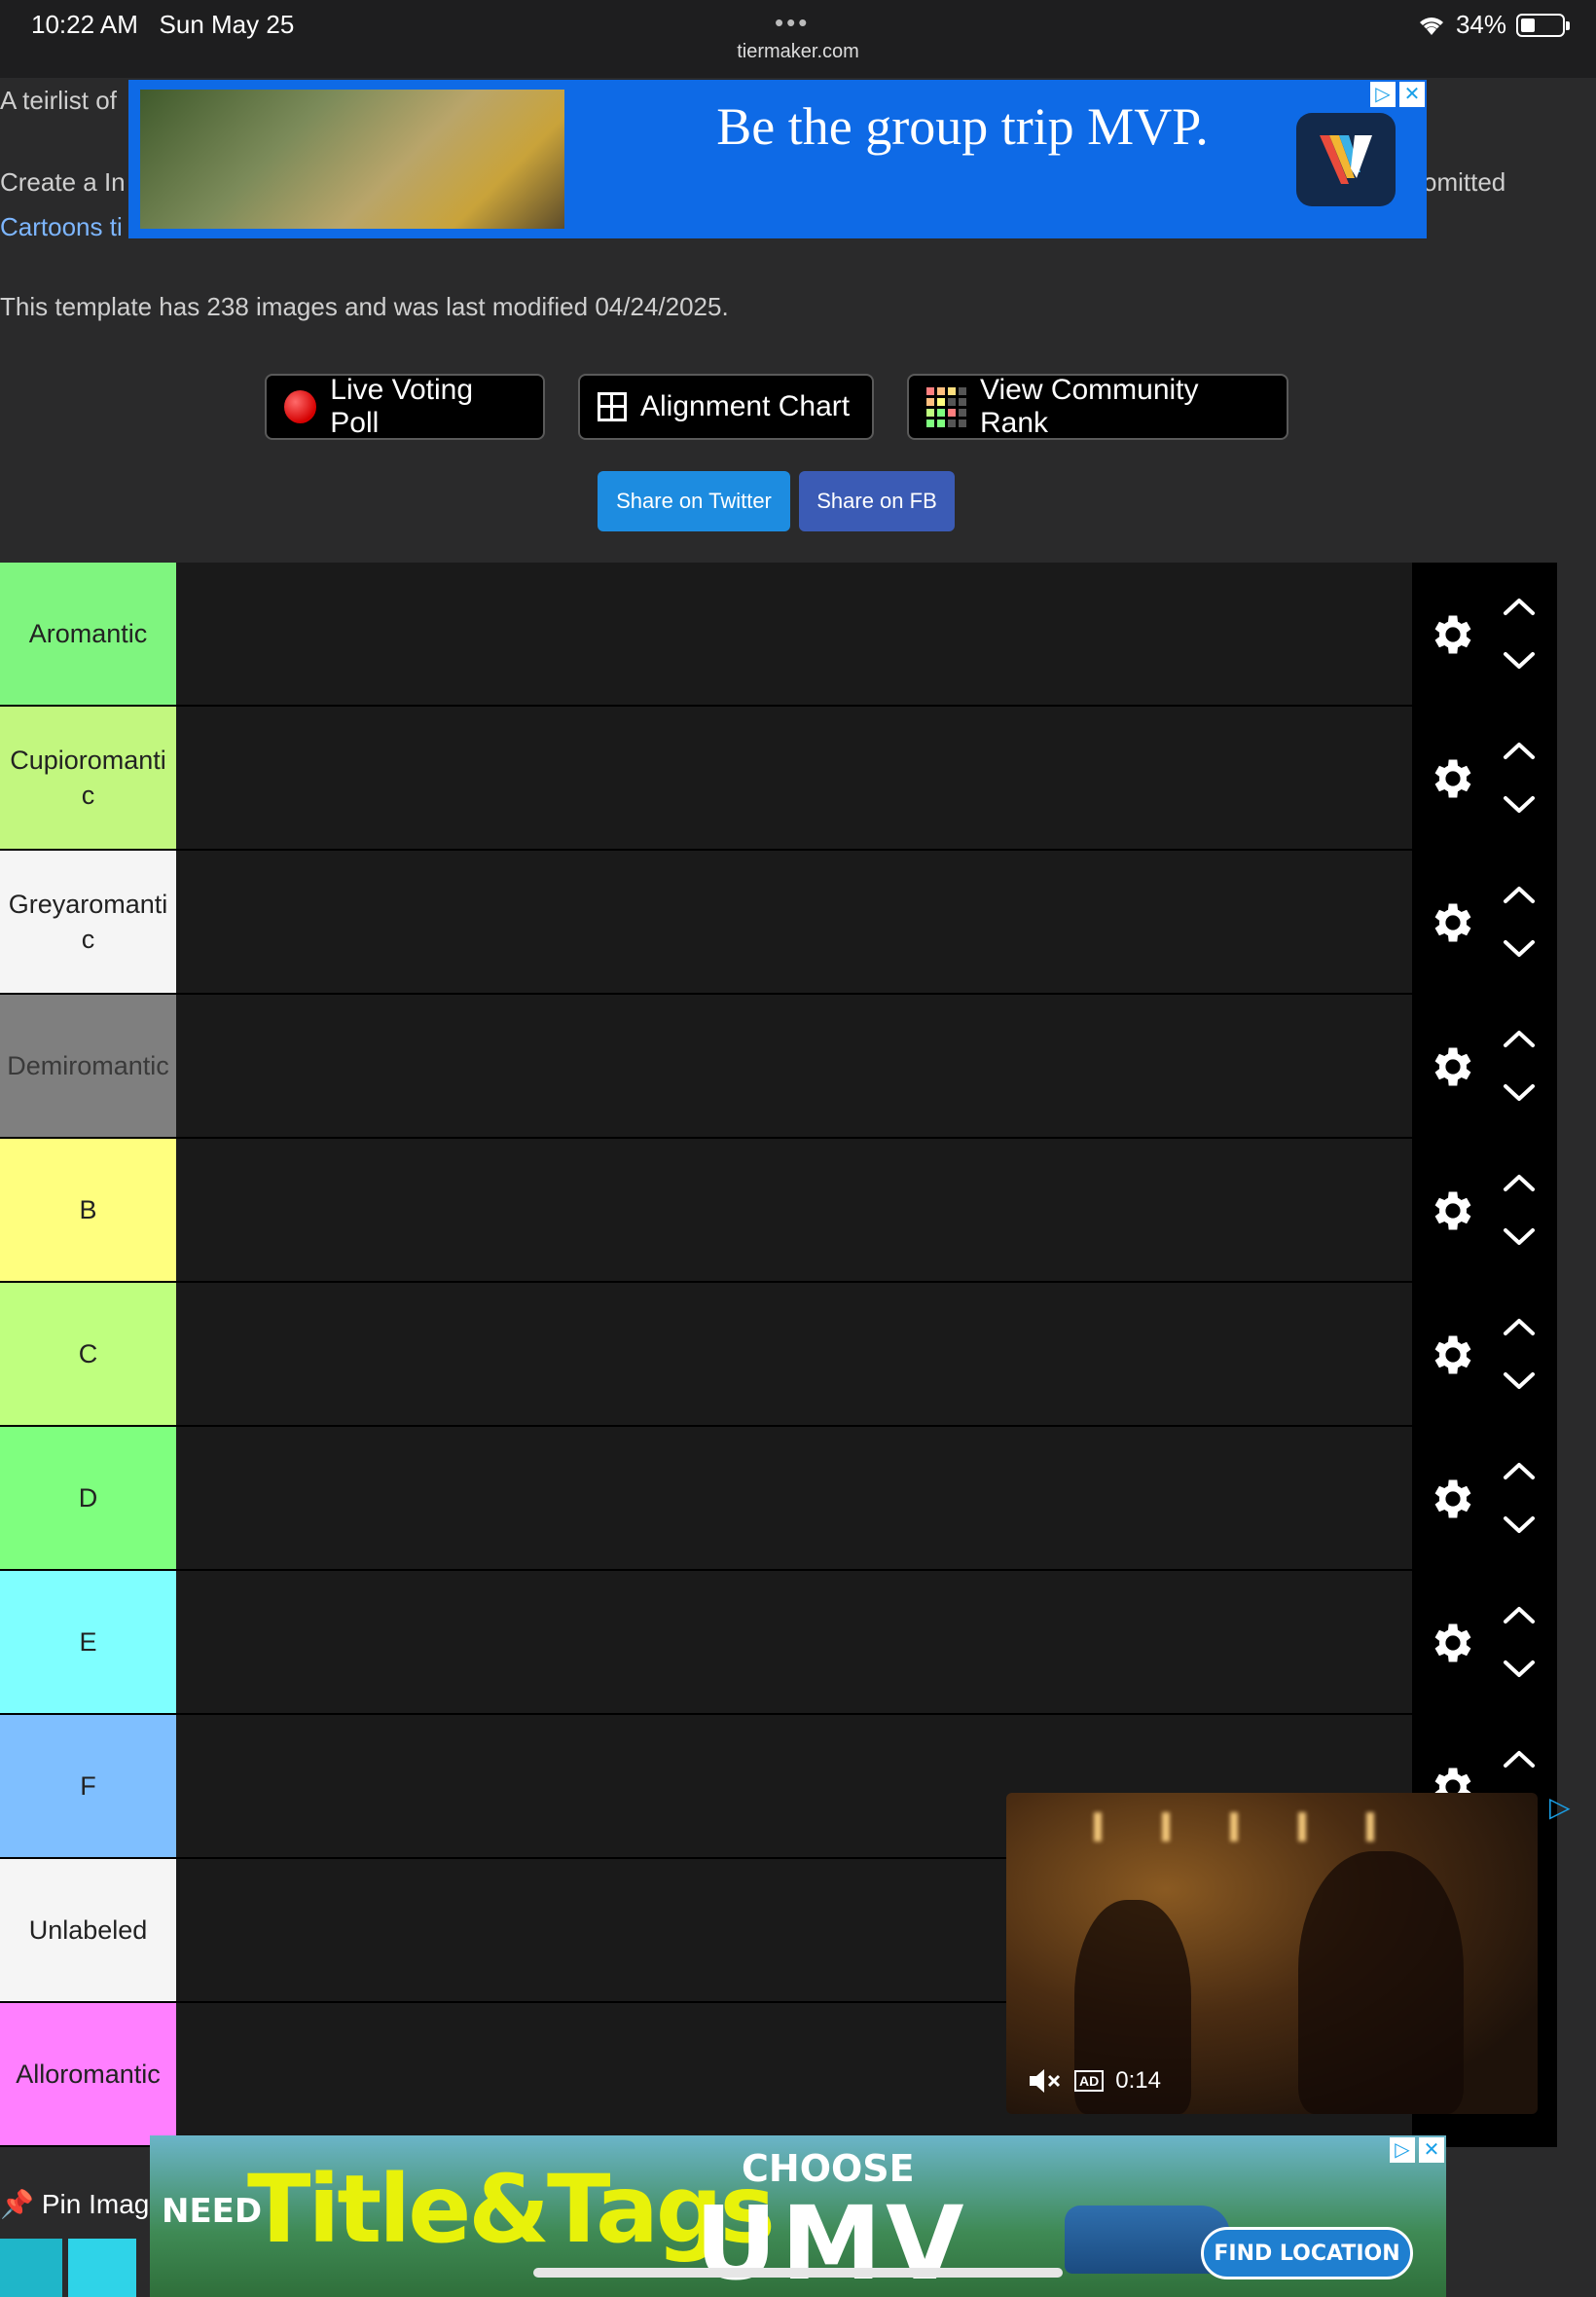  I want to click on tier-label: Cupioromantic, so click(88, 778).